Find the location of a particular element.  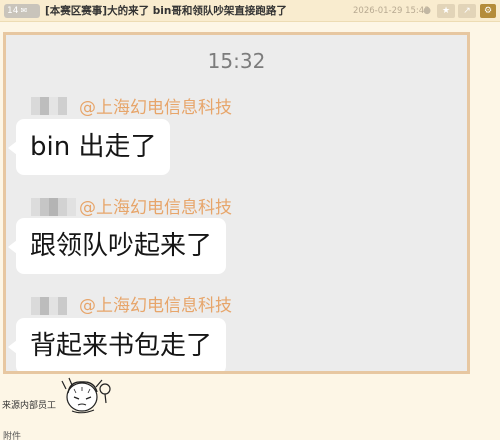

post-date: 2026-01-29 15:43 is located at coordinates (391, 11).